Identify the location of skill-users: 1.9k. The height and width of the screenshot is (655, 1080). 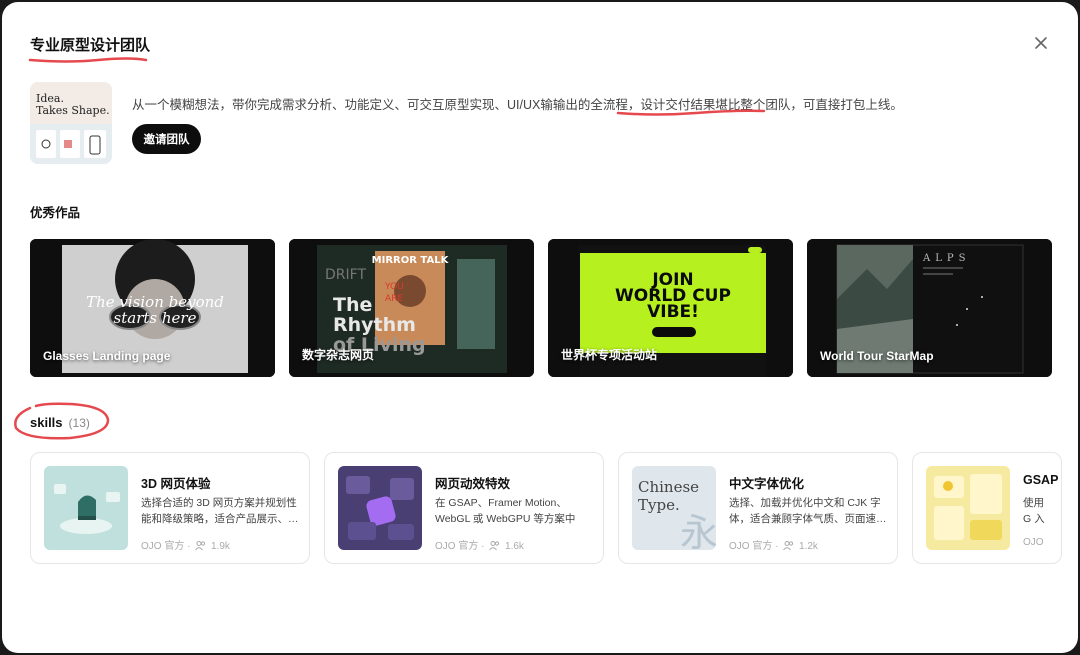
(220, 546).